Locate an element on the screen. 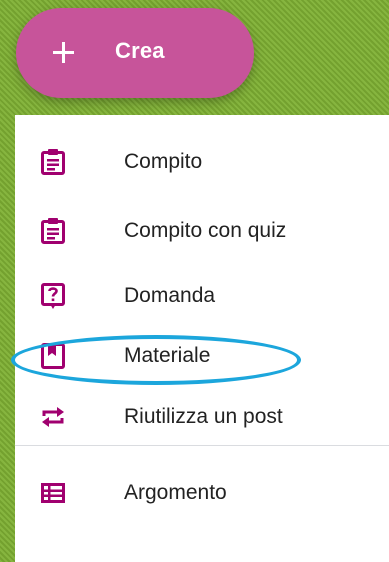 This screenshot has height=562, width=389. menu-item-label: Domanda is located at coordinates (170, 295).